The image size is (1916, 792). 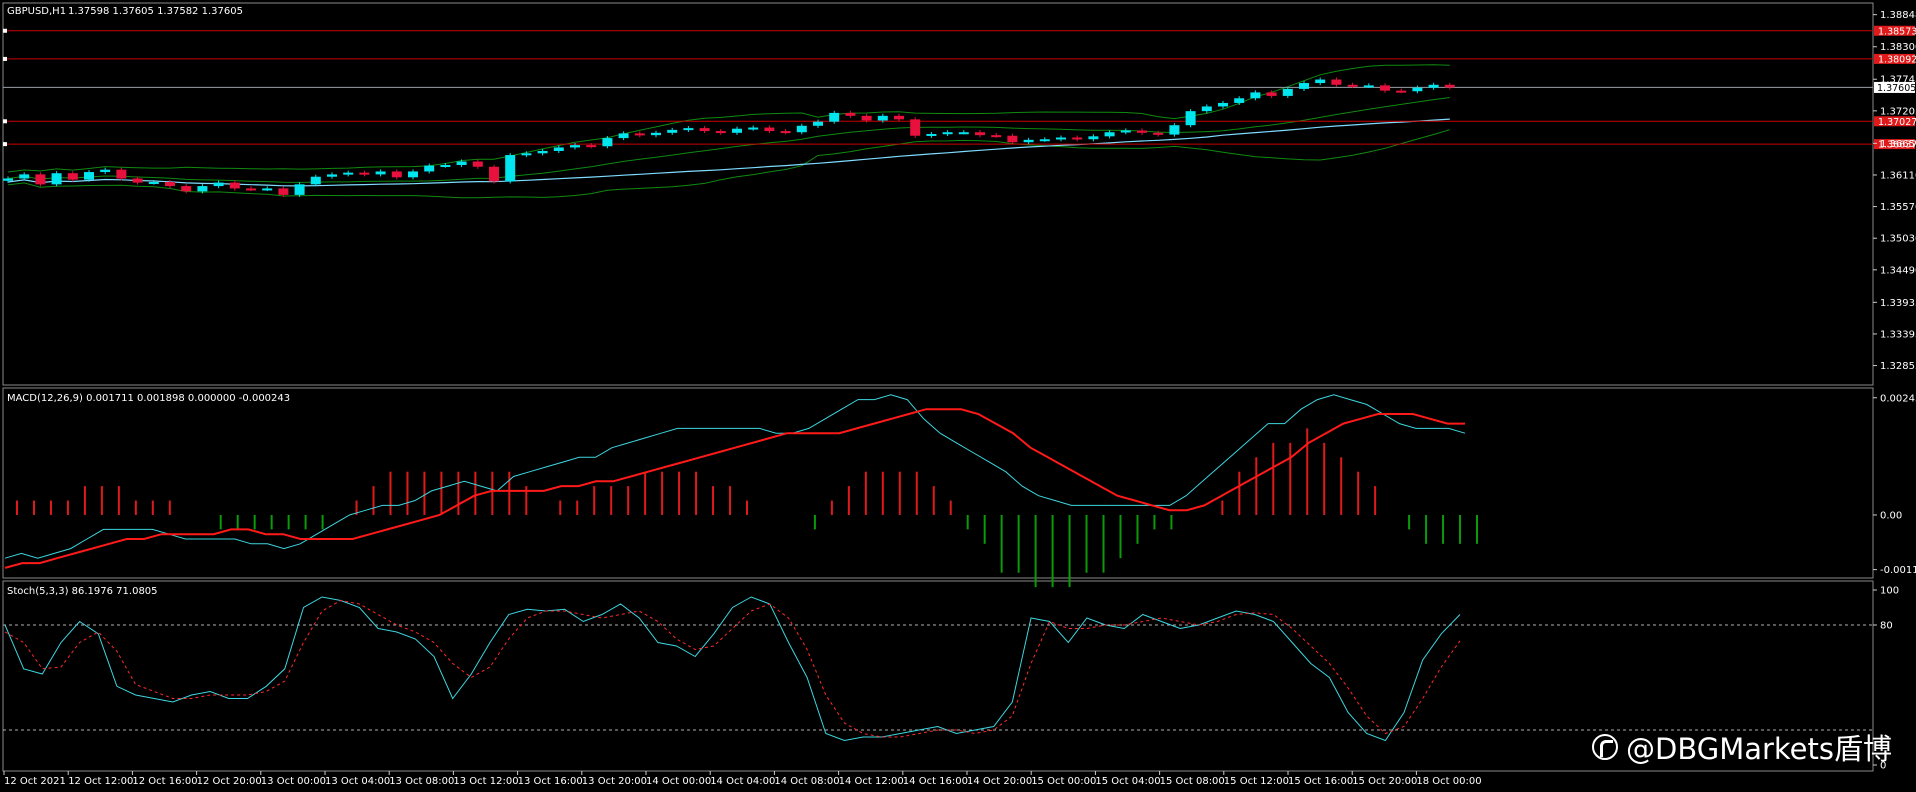 What do you see at coordinates (1192, 781) in the screenshot?
I see `time-axis-label: 15 Oct 08:00` at bounding box center [1192, 781].